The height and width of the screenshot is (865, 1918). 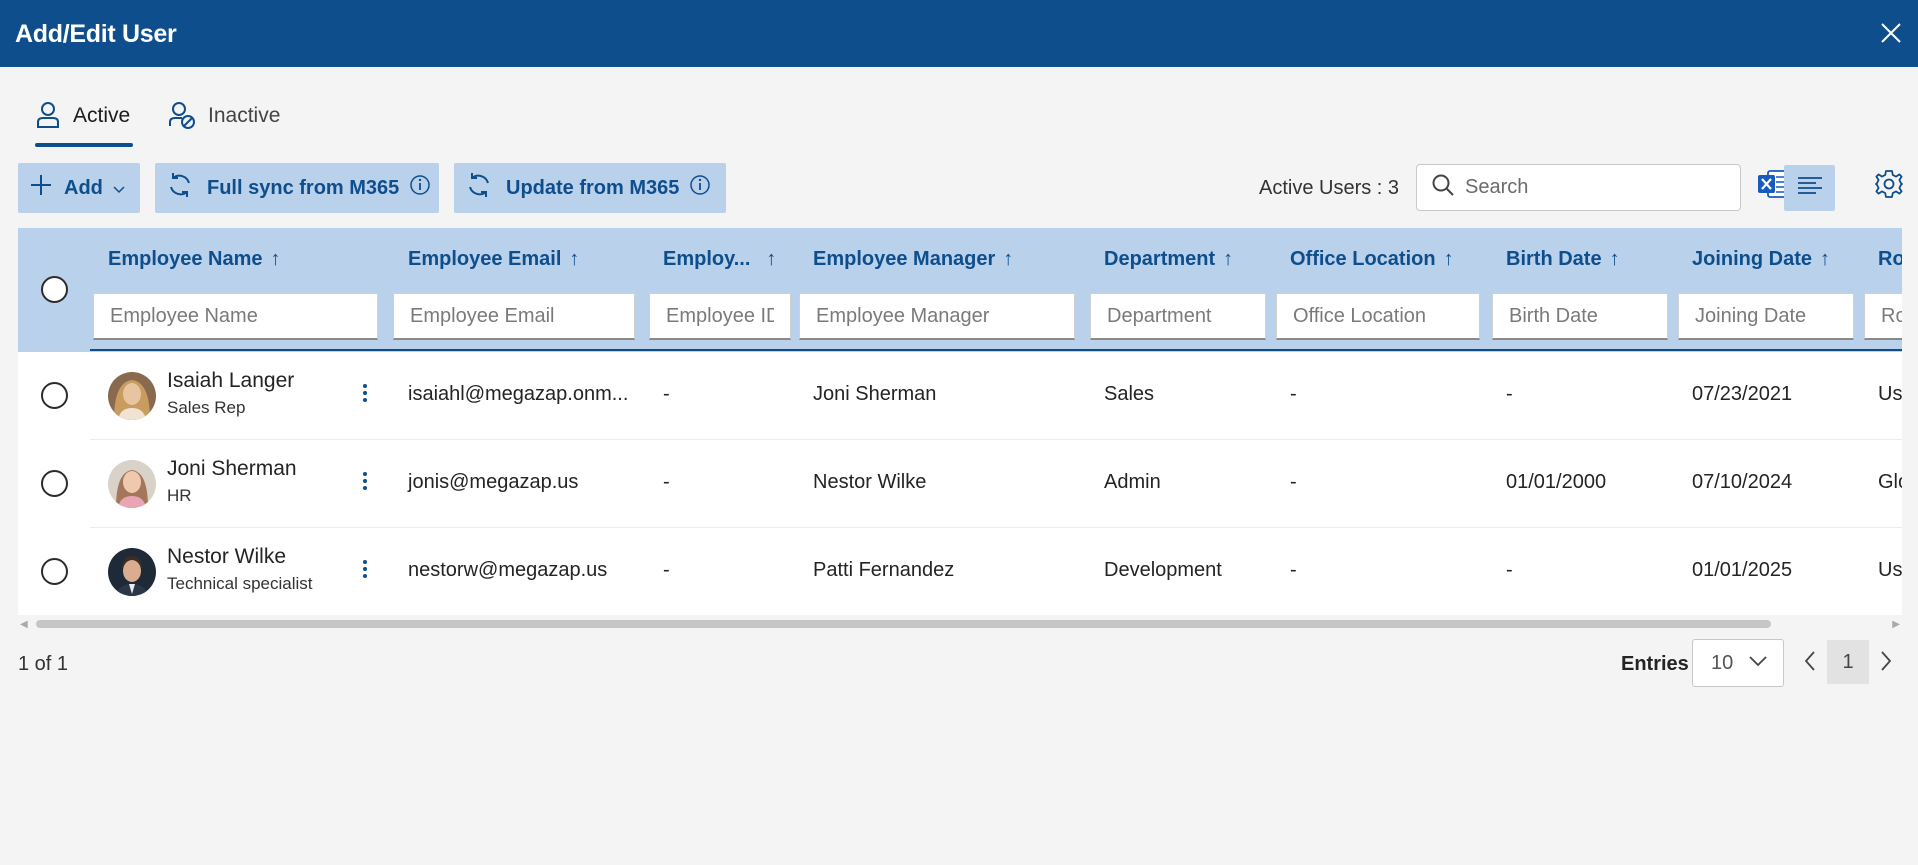 What do you see at coordinates (185, 259) in the screenshot?
I see `column-title: Employee Name` at bounding box center [185, 259].